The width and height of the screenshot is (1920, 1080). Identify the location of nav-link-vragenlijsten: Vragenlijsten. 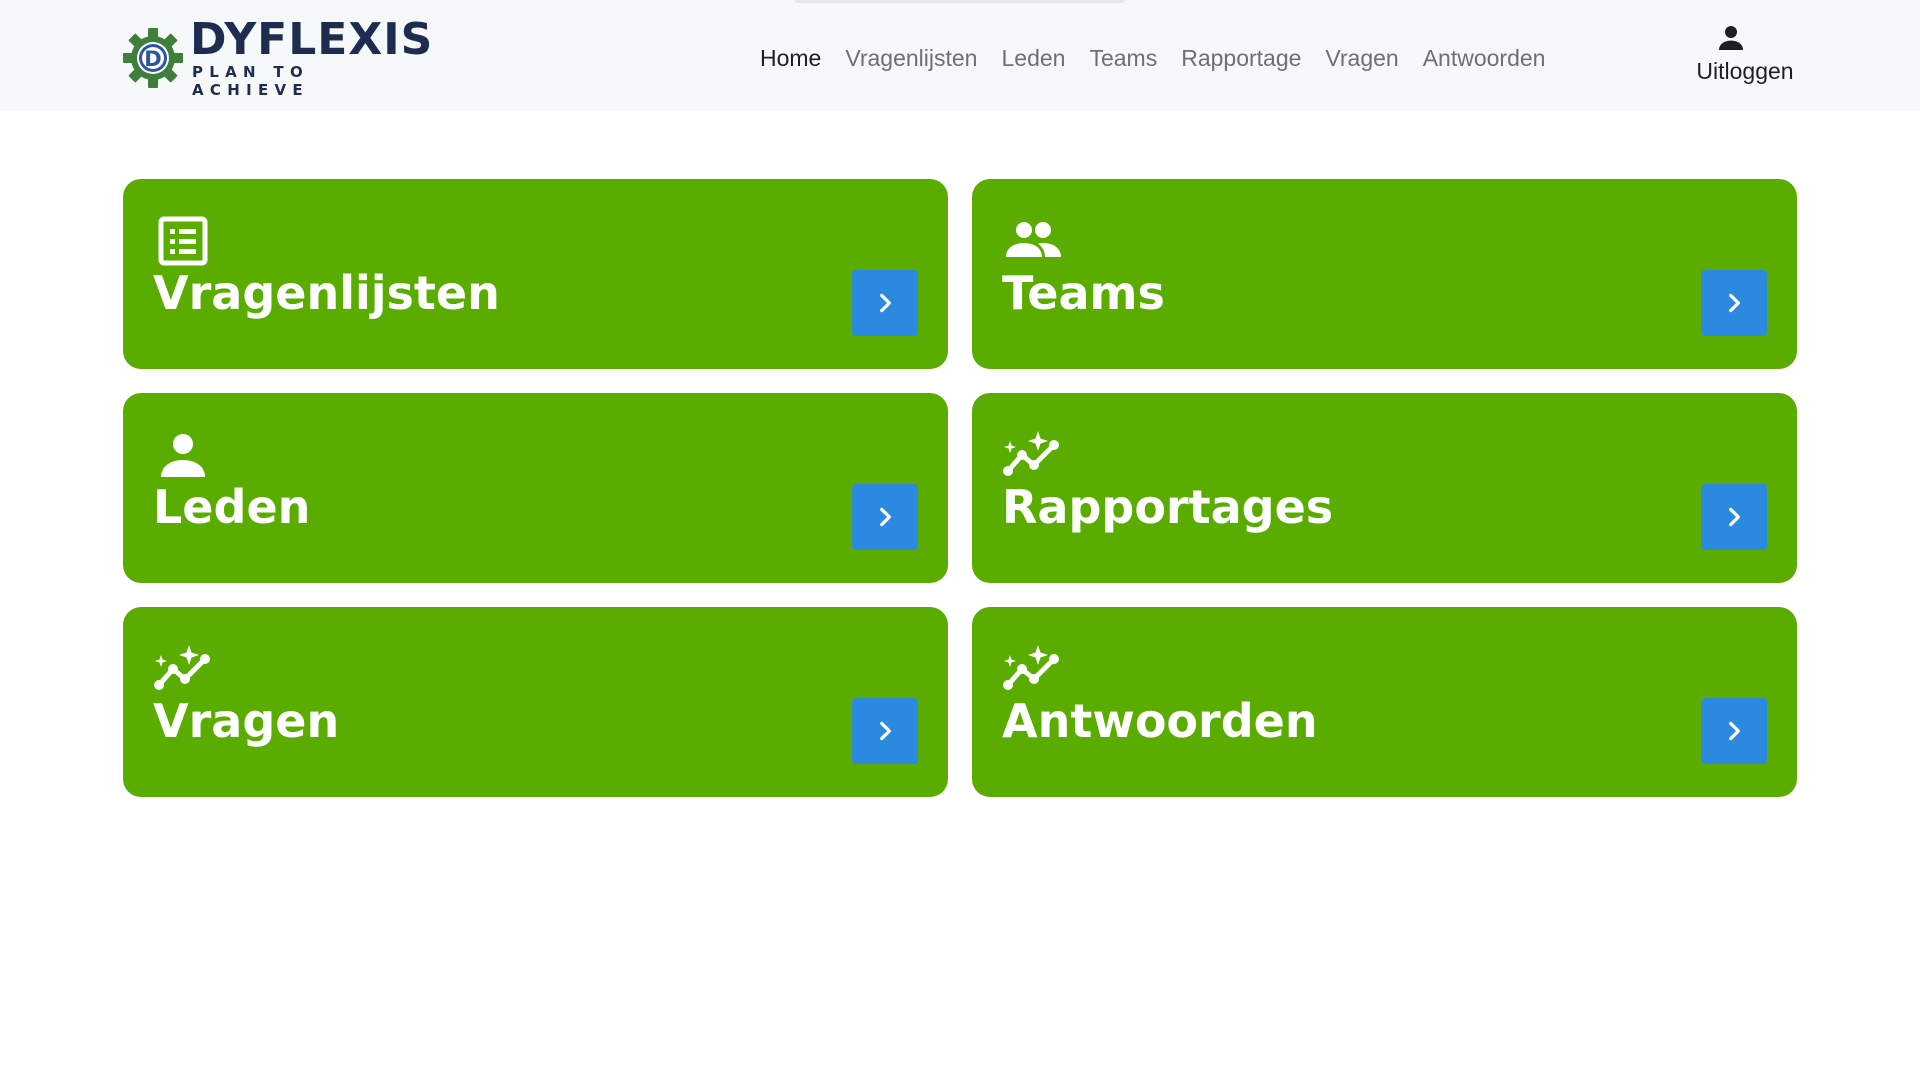
(911, 58).